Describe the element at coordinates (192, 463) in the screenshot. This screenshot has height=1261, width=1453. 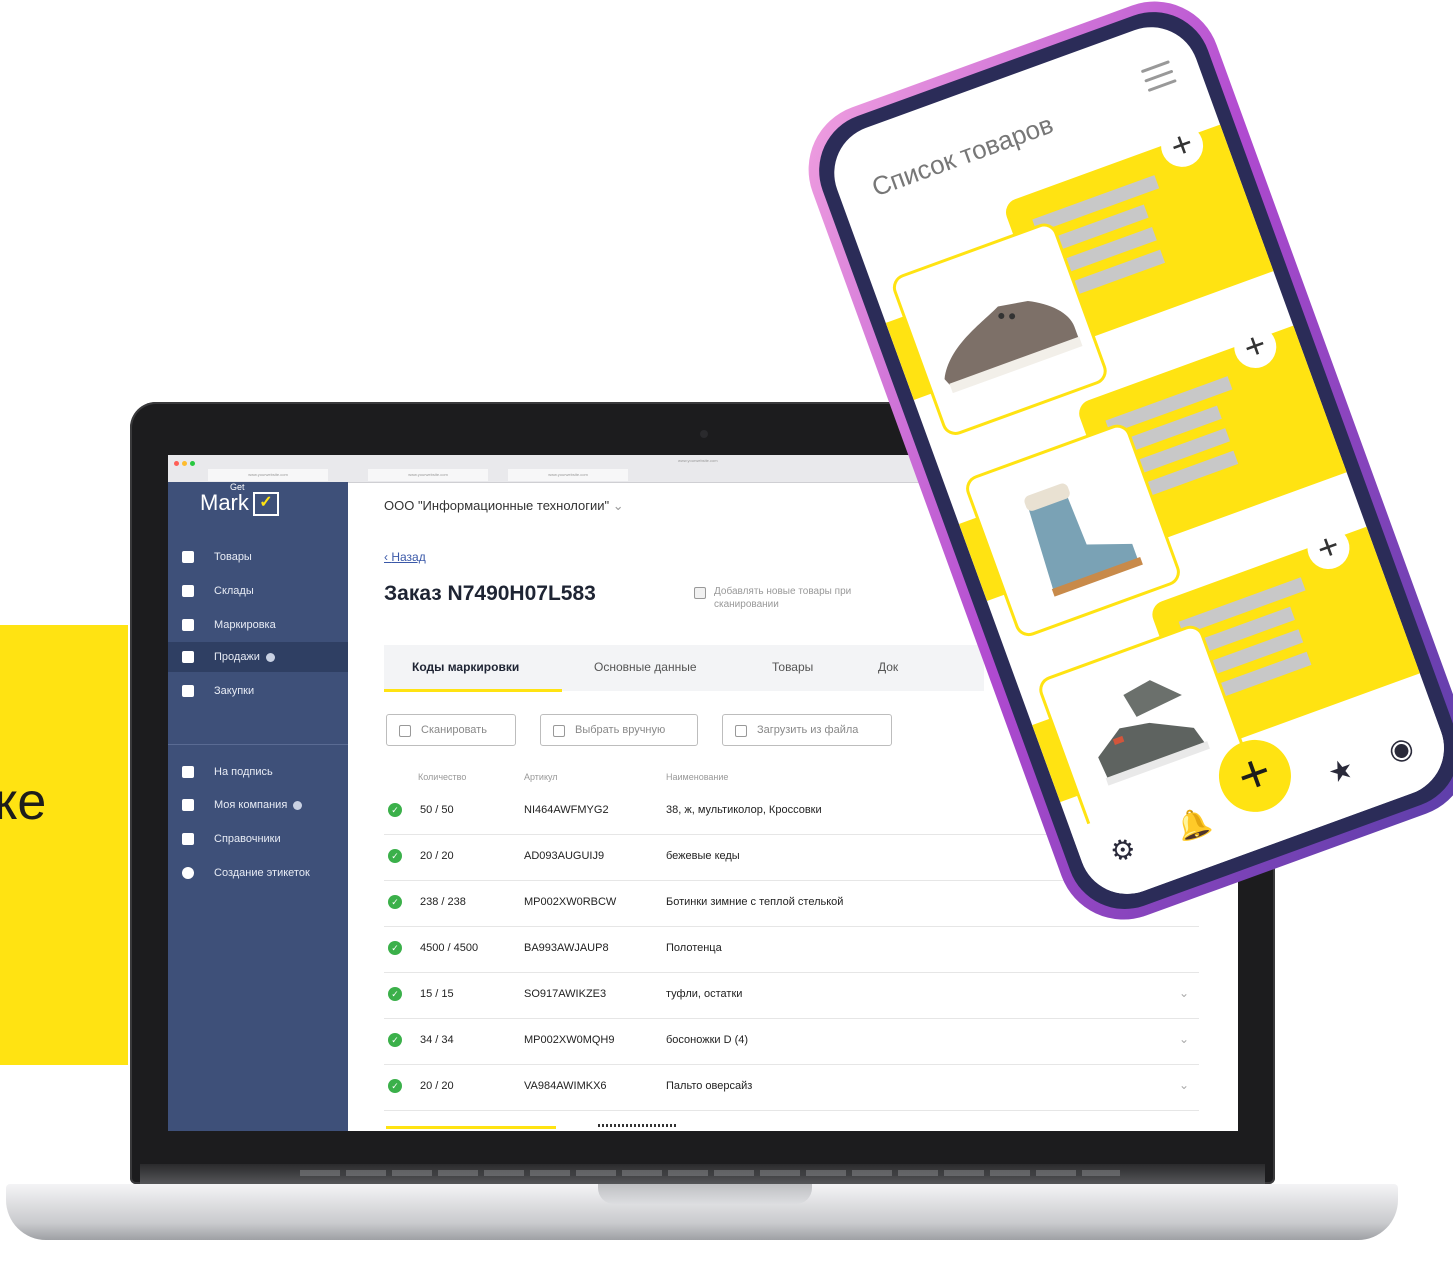
I see `maximize-dot-icon` at that location.